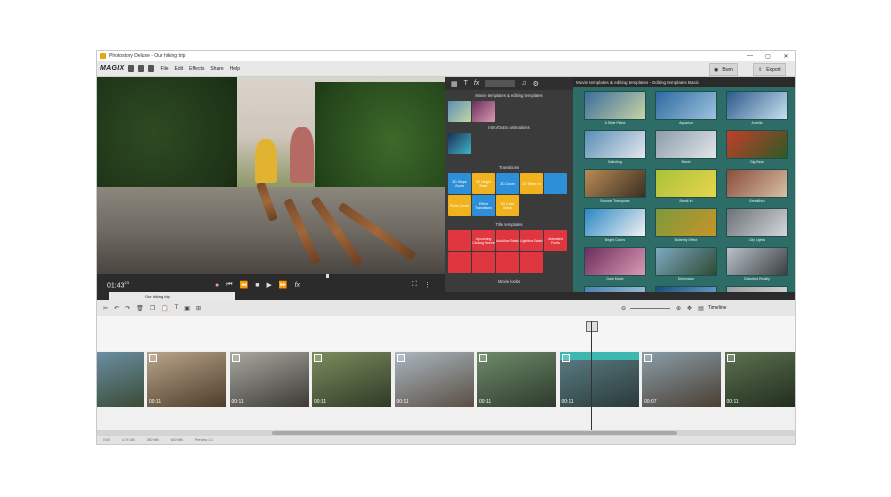 The height and width of the screenshot is (497, 891). I want to click on transition-tile: 3D Color Mask, so click(507, 205).